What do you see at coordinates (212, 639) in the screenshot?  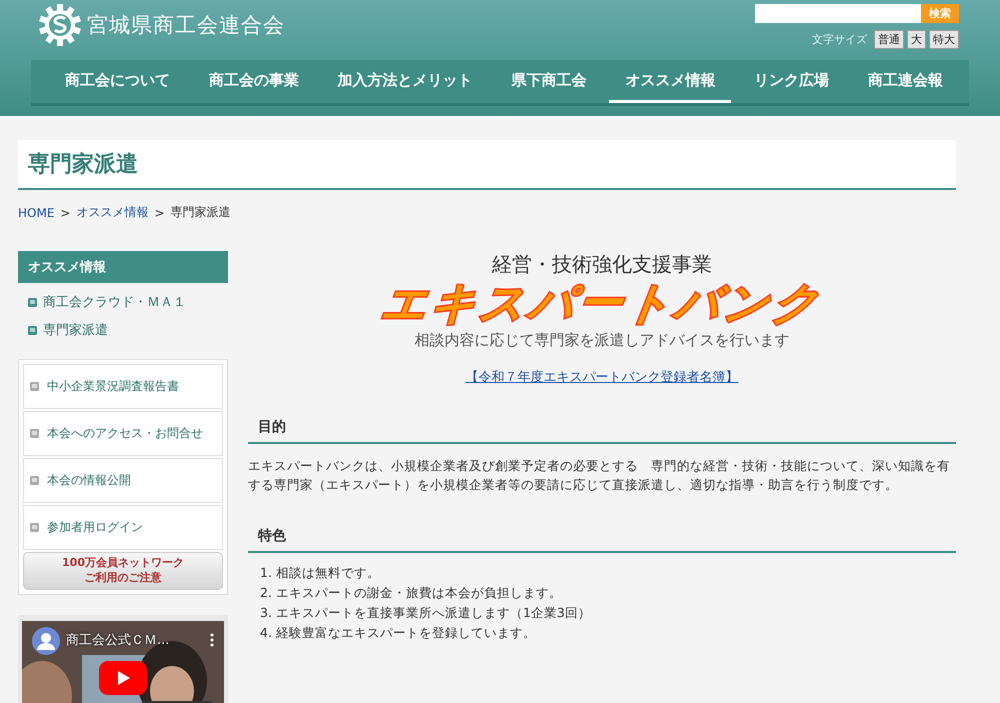 I see `more-icon` at bounding box center [212, 639].